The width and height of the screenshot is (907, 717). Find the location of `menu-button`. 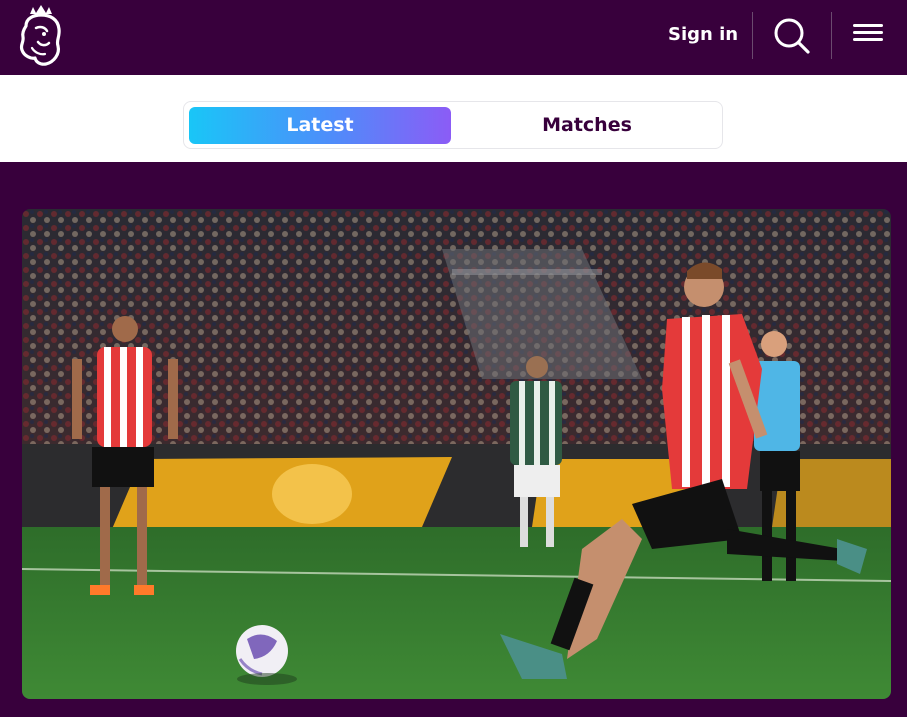

menu-button is located at coordinates (871, 36).